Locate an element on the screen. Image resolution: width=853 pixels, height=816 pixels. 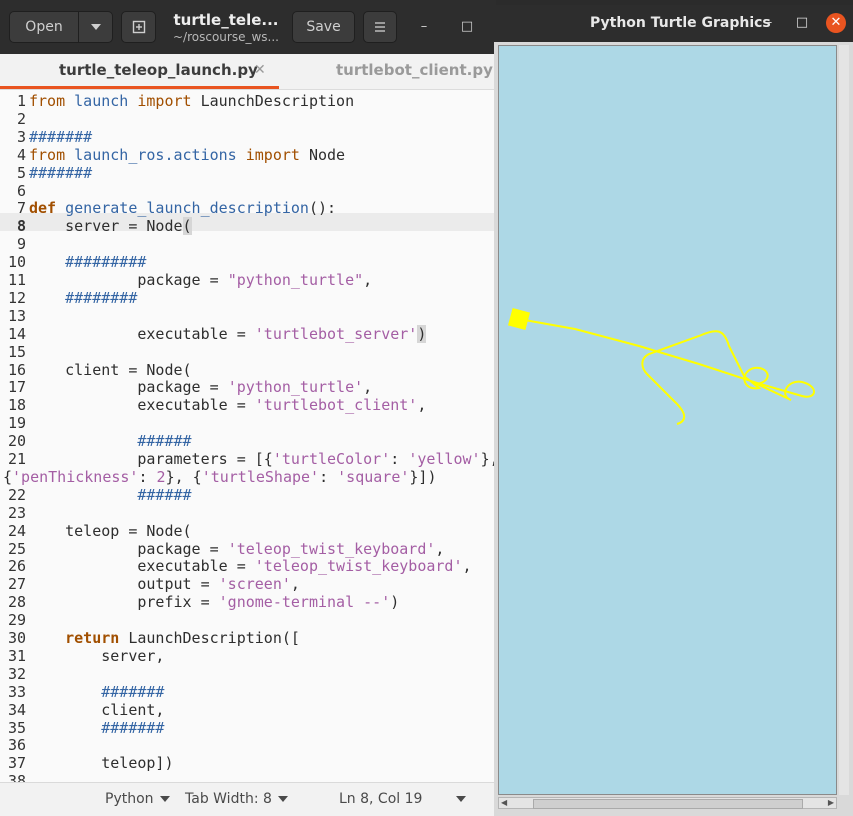
line-number: 3 is located at coordinates (21, 136).